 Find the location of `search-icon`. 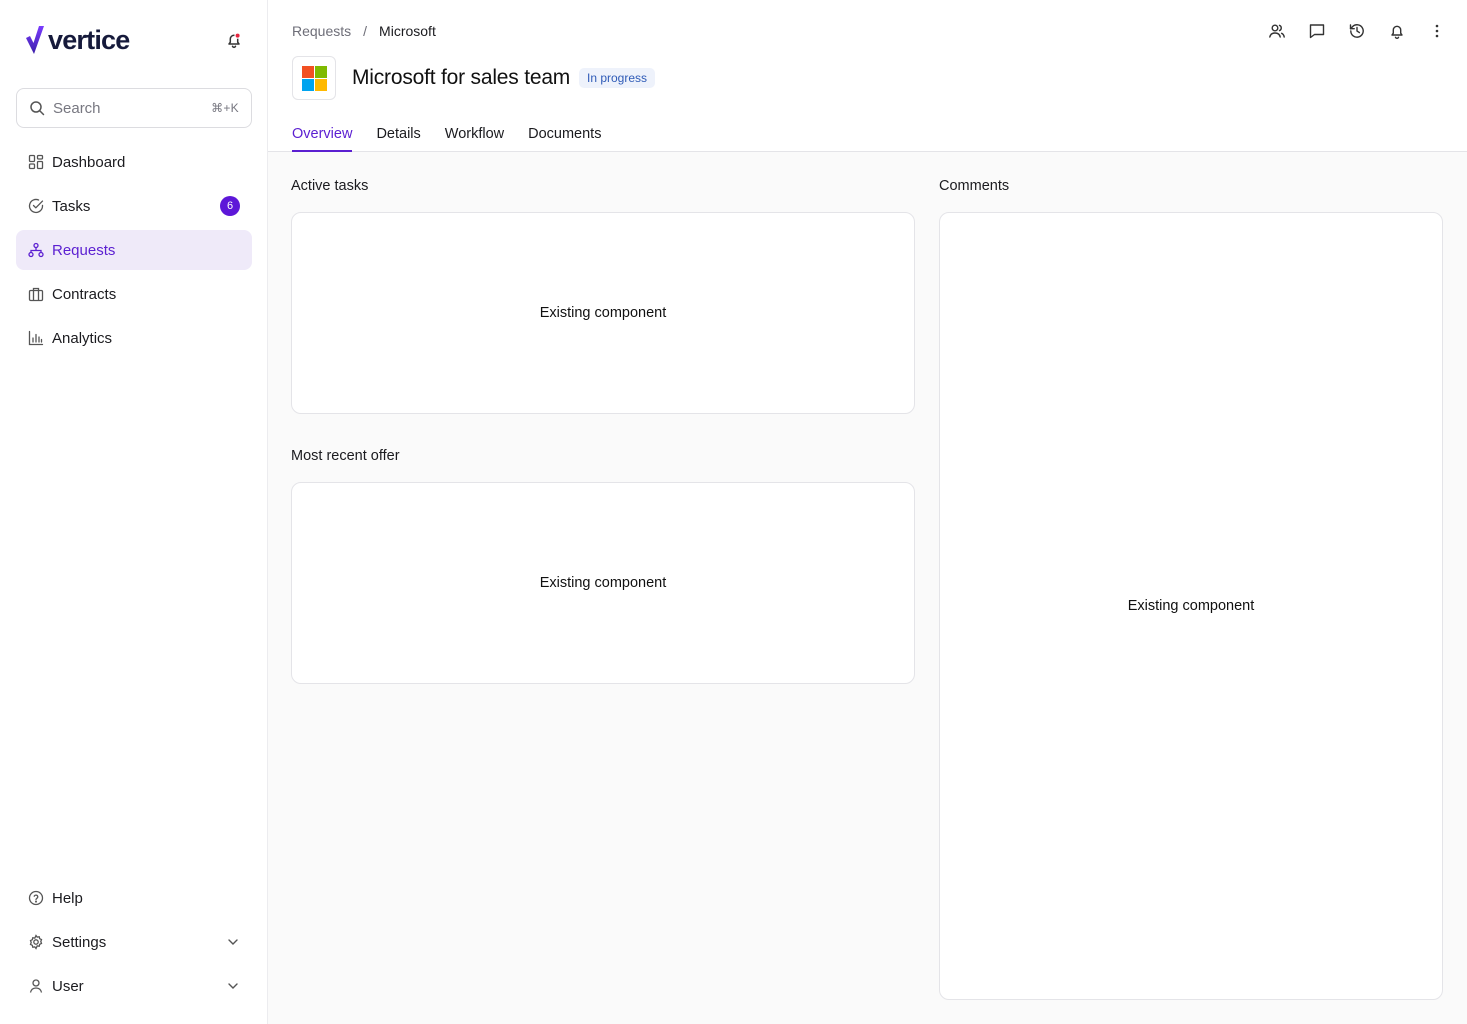

search-icon is located at coordinates (37, 108).